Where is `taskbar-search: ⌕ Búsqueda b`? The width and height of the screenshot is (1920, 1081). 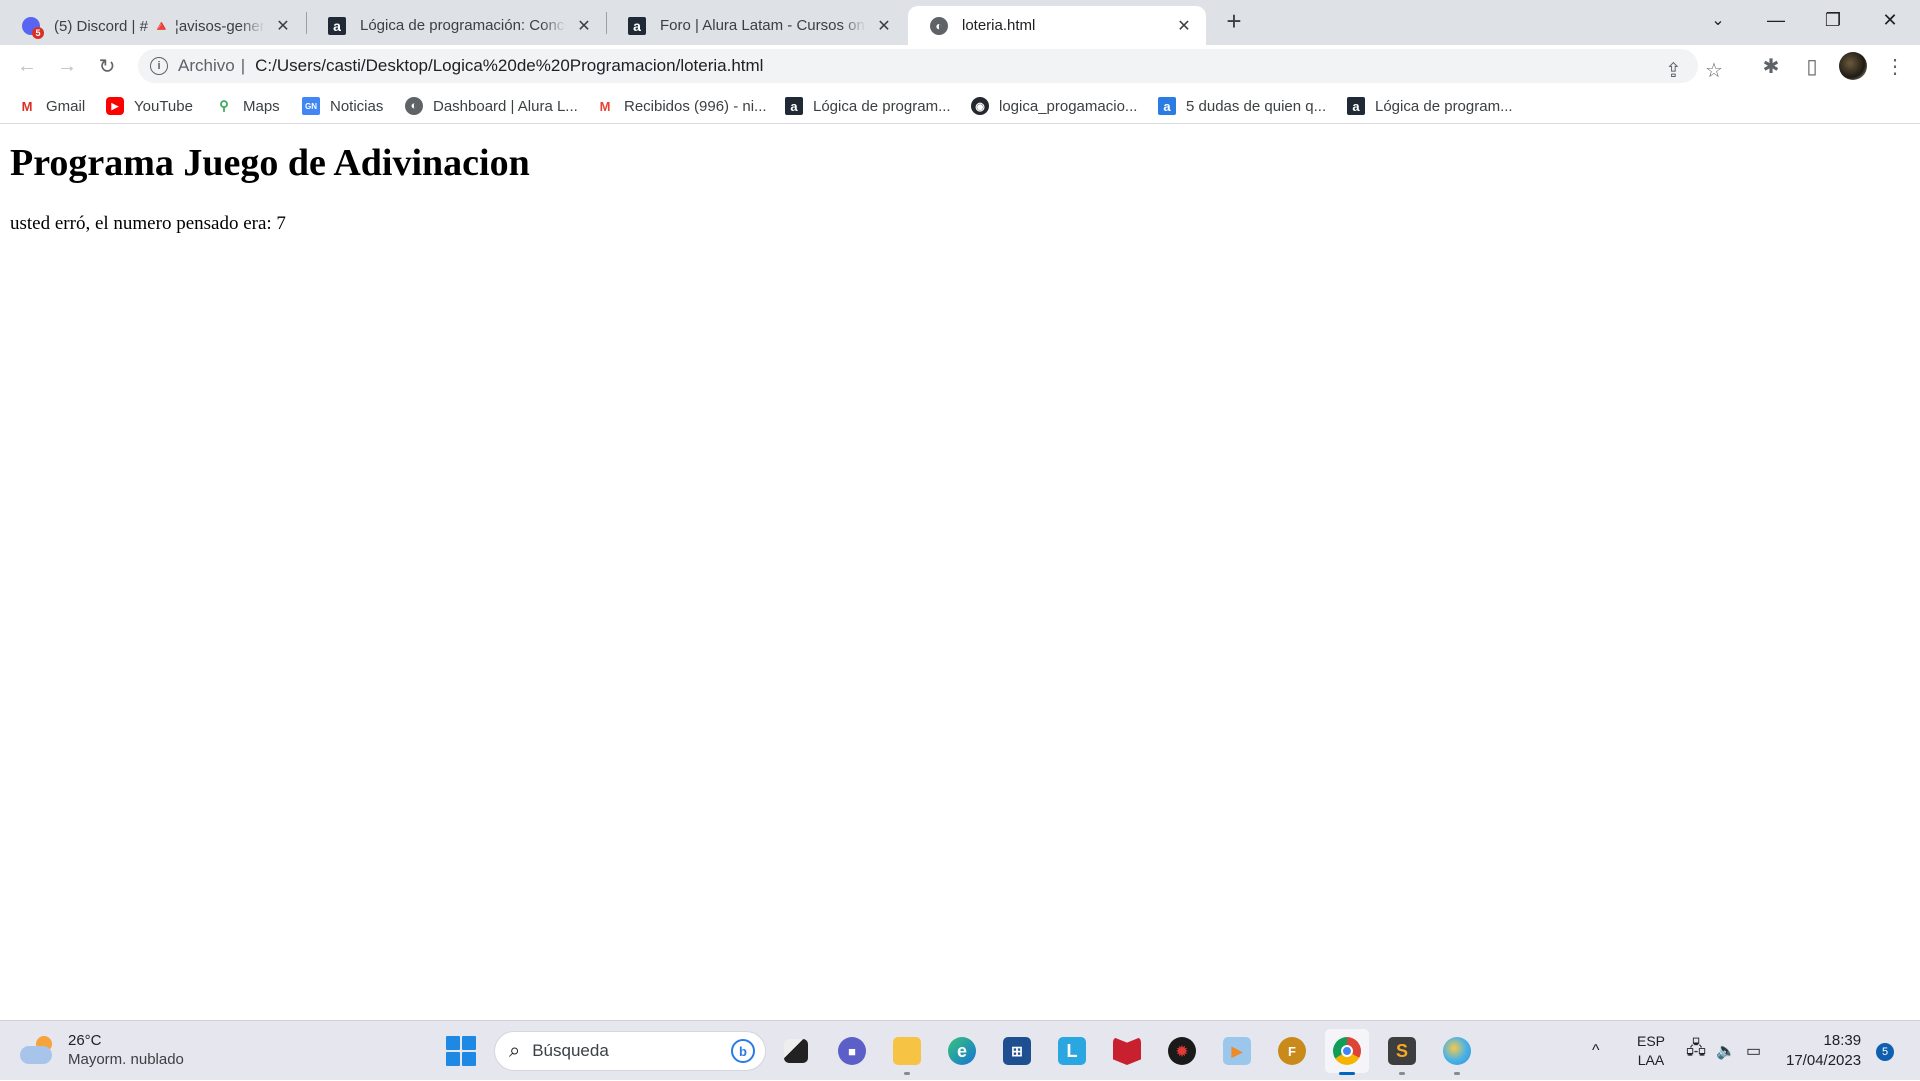
taskbar-search: ⌕ Búsqueda b is located at coordinates (630, 1051).